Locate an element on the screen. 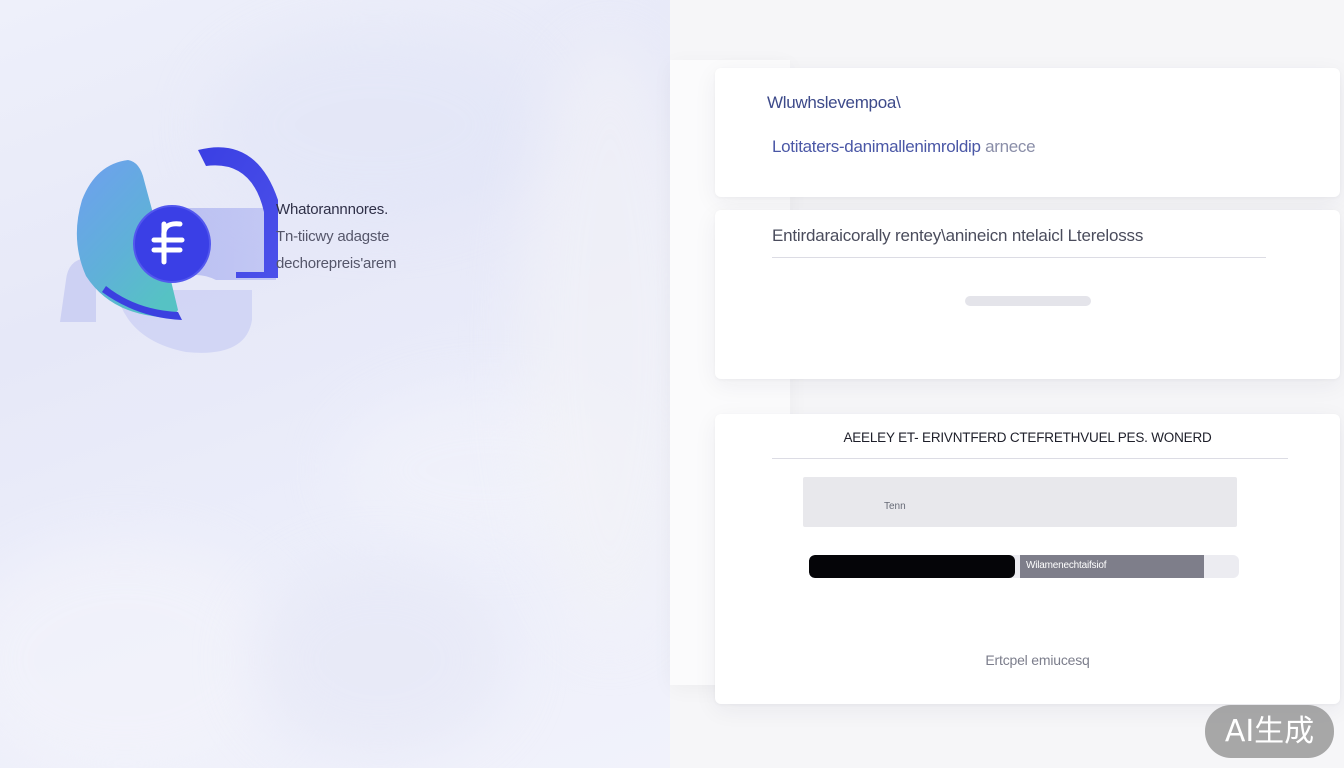 The height and width of the screenshot is (768, 1344). card-subtitle-text: Lotitaters-danimallenimroldip is located at coordinates (876, 146).